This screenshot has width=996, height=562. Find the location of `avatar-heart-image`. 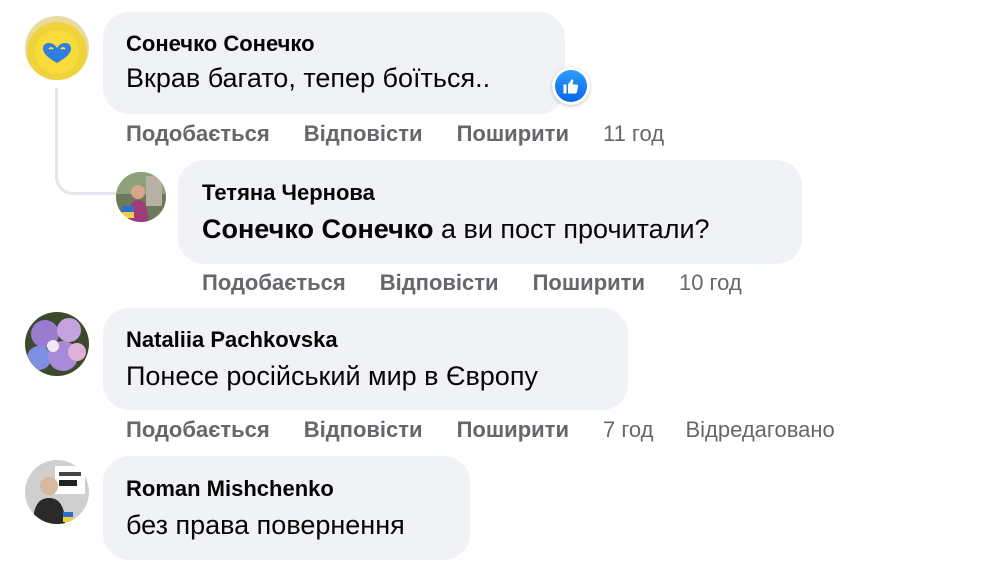

avatar-heart-image is located at coordinates (57, 48).